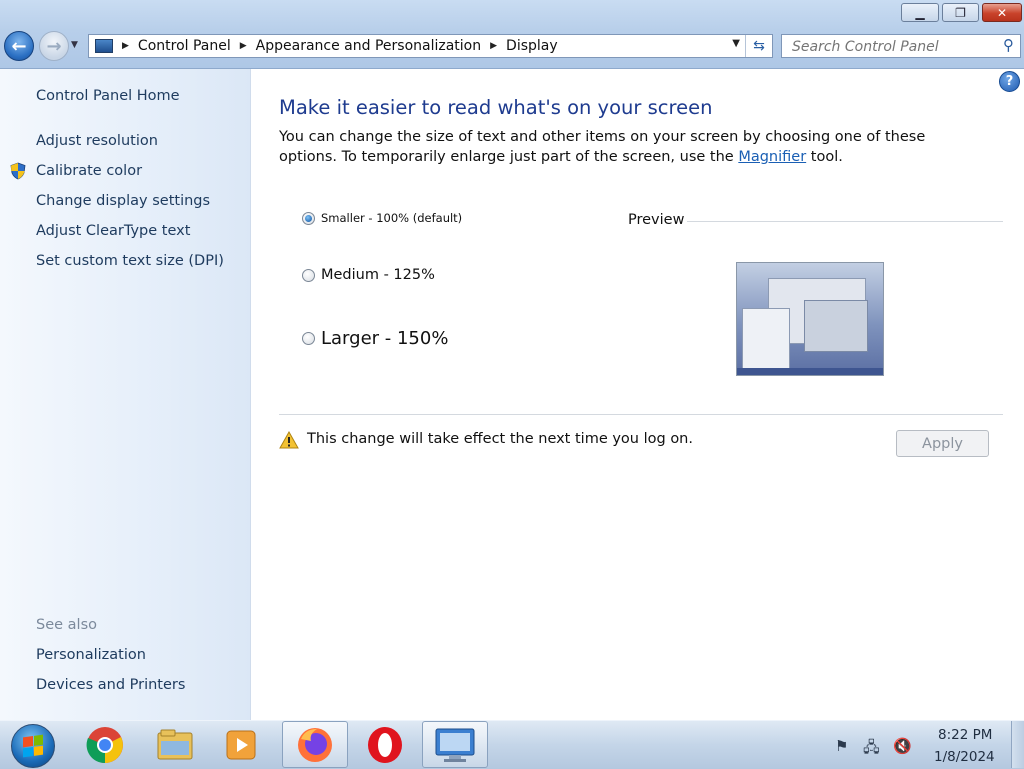  What do you see at coordinates (532, 46) in the screenshot?
I see `breadcrumb-display: Display` at bounding box center [532, 46].